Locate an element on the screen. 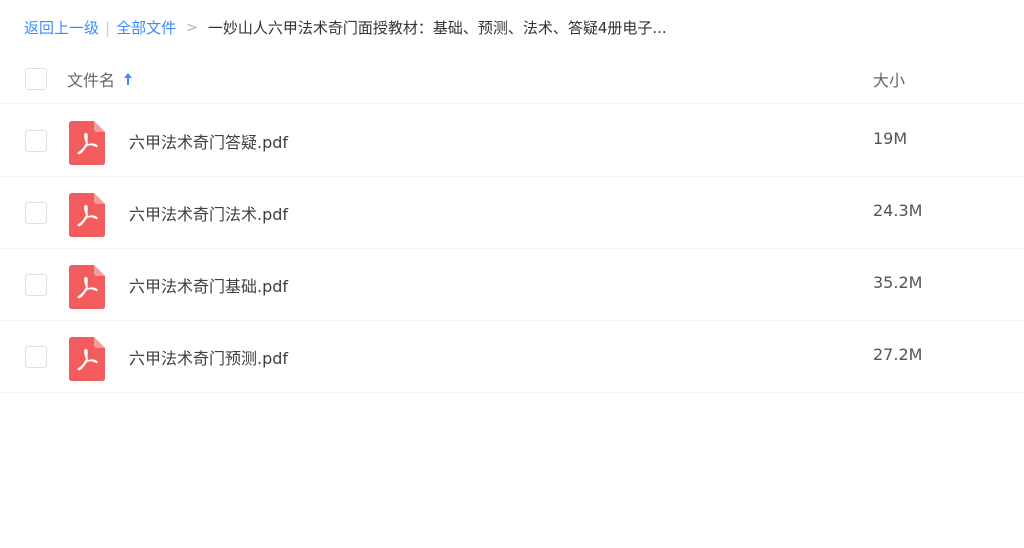 This screenshot has width=1024, height=548. file-row: 六甲法术奇门预测.pdf 27.2M is located at coordinates (512, 357).